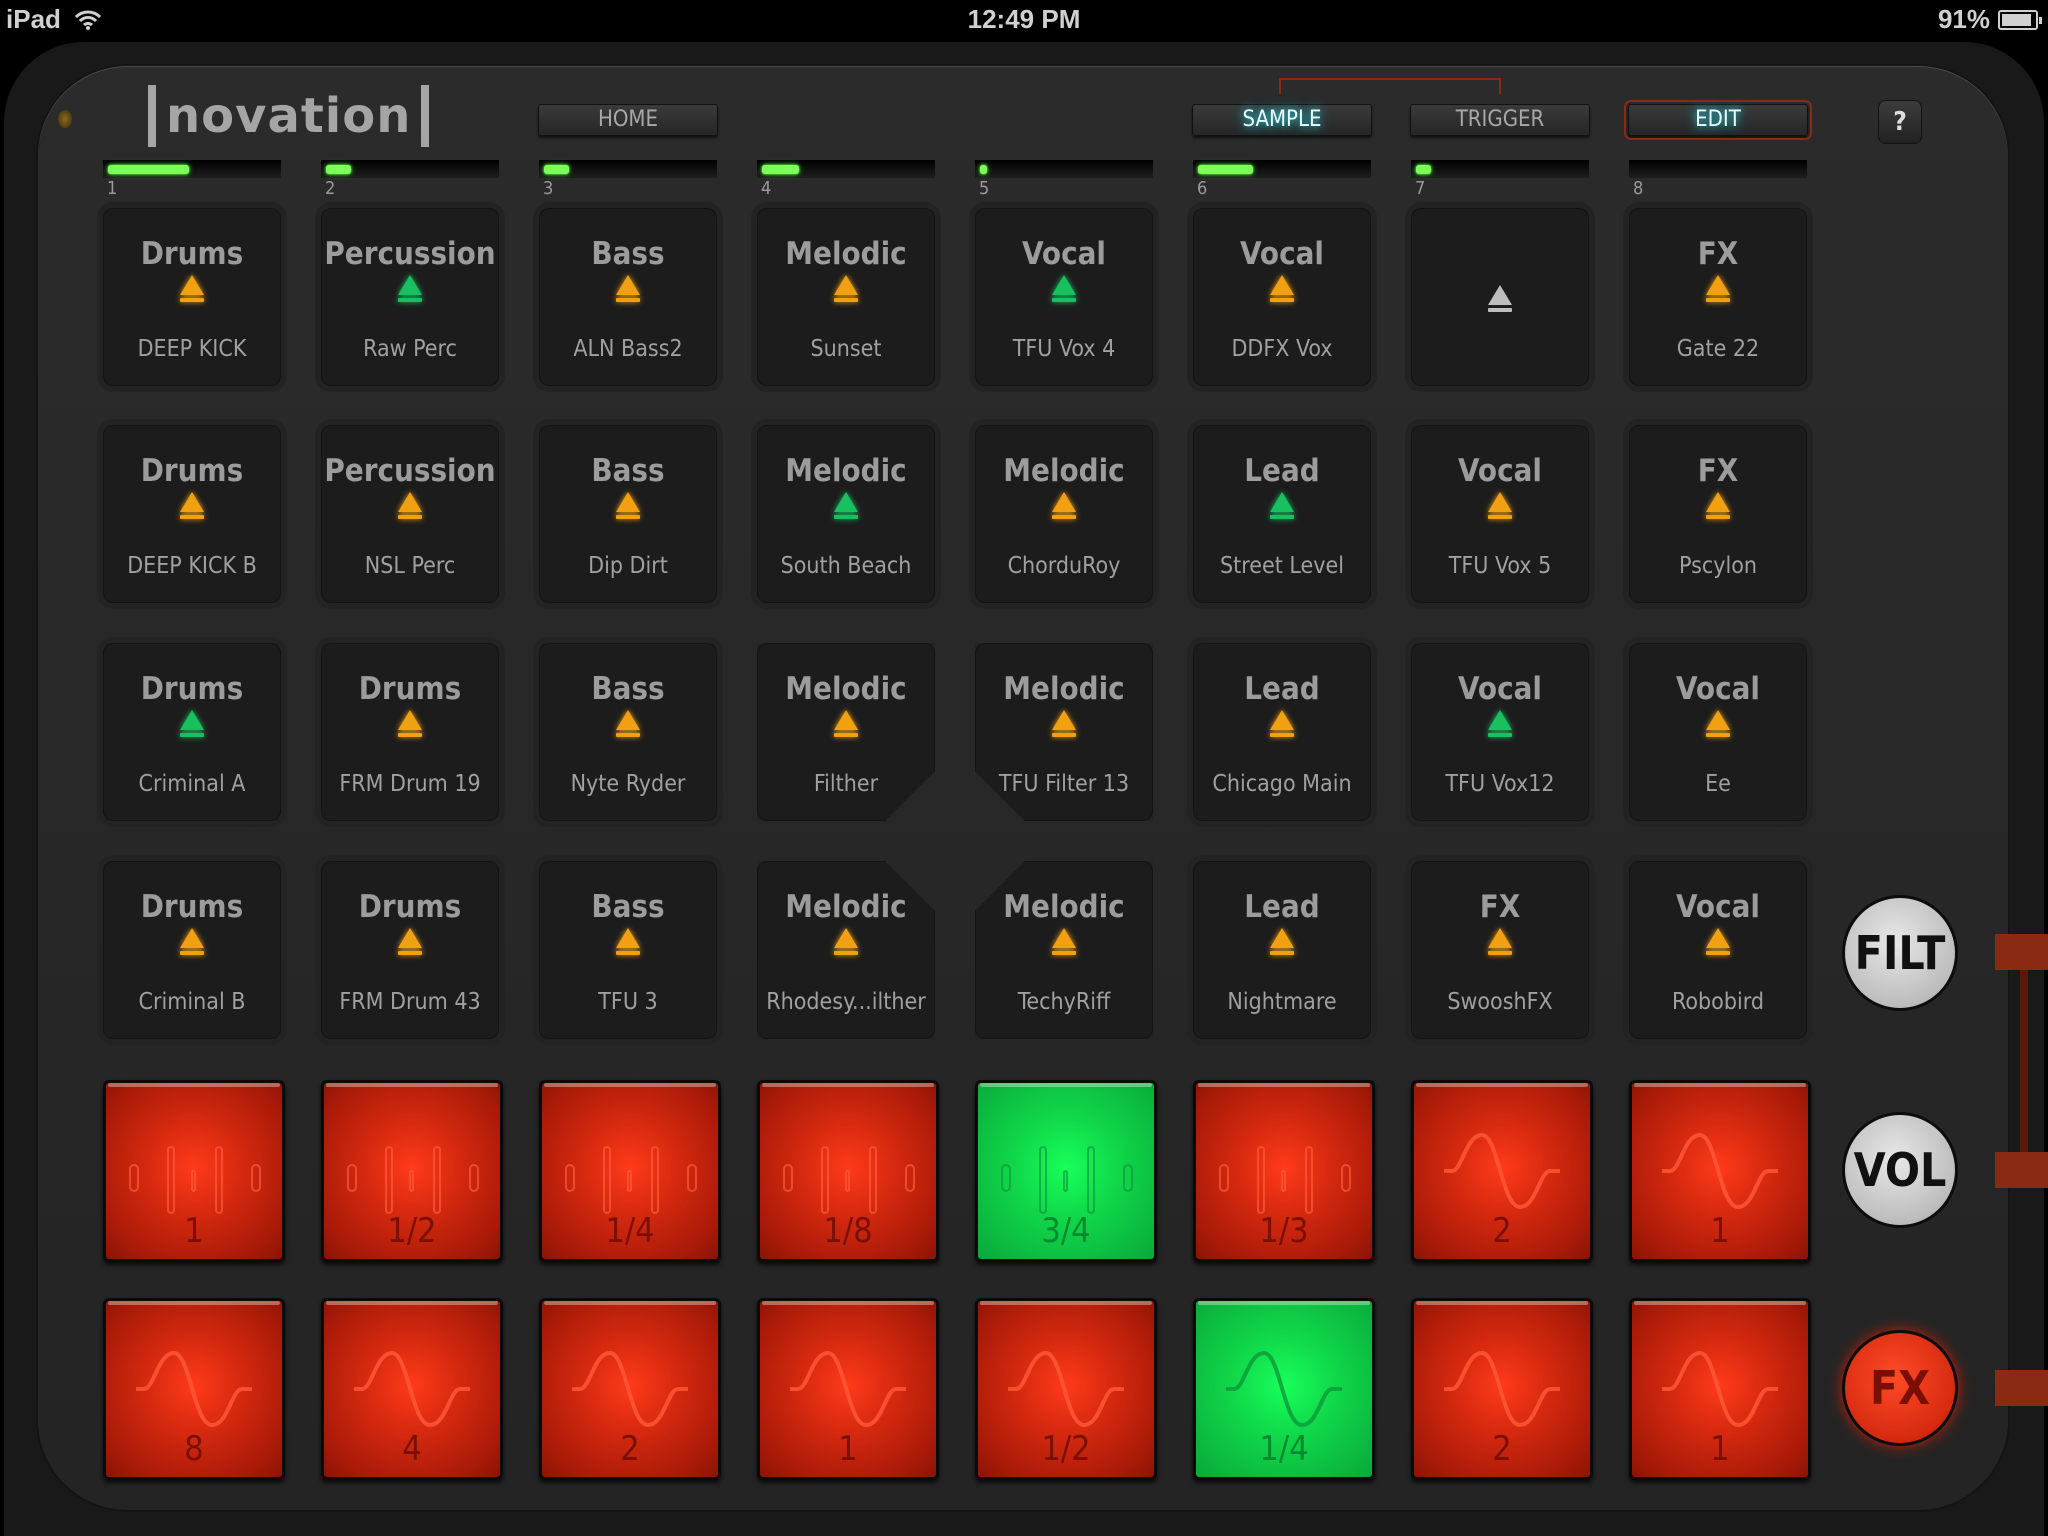 The image size is (2048, 1536). I want to click on sample-pad: Drums DEEP KICK, so click(192, 297).